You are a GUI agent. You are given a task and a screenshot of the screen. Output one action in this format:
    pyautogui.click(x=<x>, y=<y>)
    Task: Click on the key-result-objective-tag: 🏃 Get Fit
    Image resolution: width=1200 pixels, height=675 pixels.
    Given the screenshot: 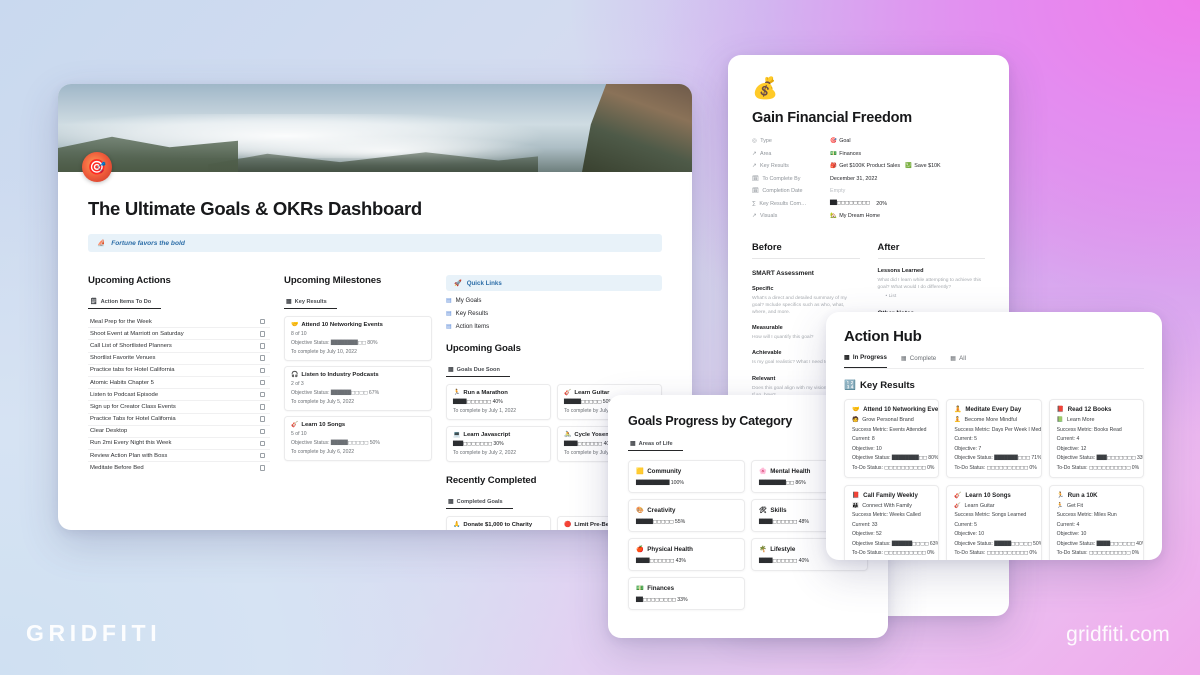 What is the action you would take?
    pyautogui.click(x=1070, y=505)
    